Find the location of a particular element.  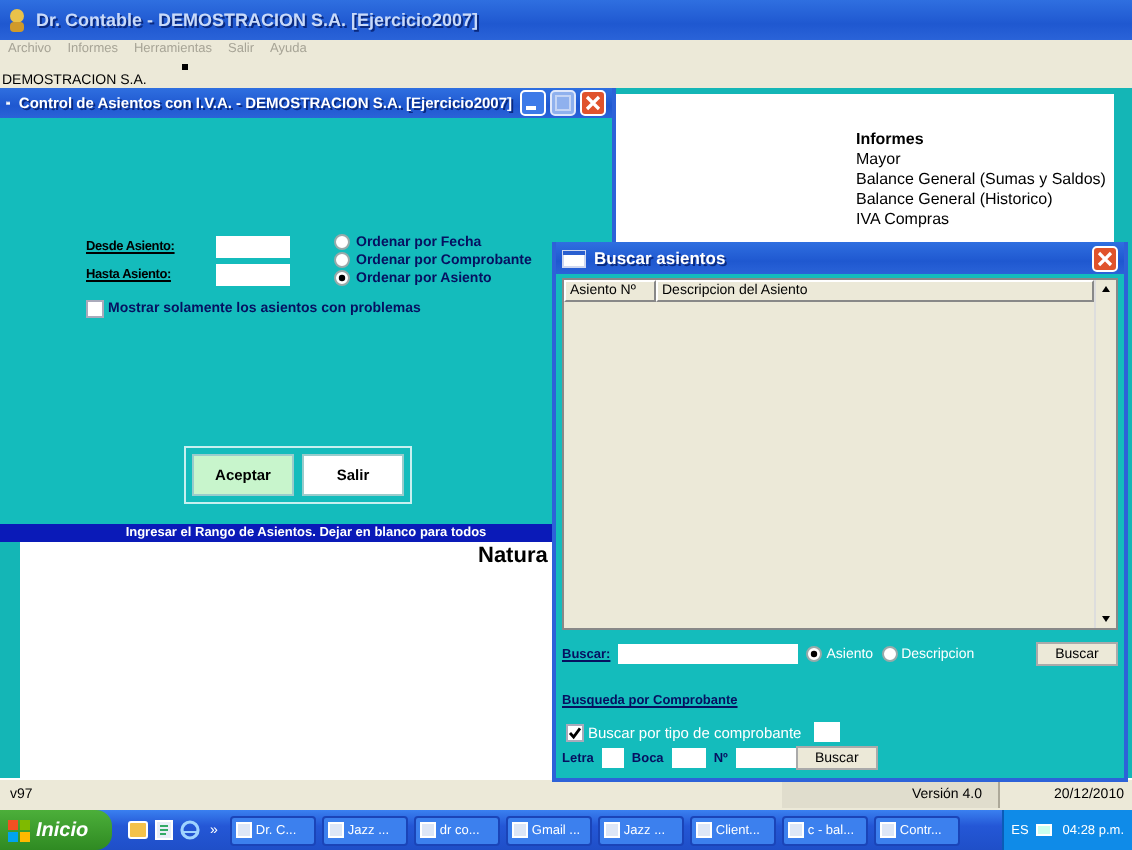

report-link: IVA Compras is located at coordinates (981, 219).